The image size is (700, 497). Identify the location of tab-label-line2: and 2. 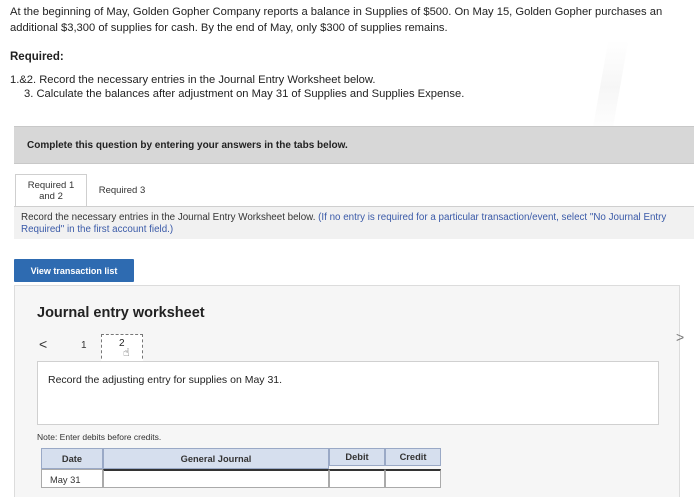
(51, 196).